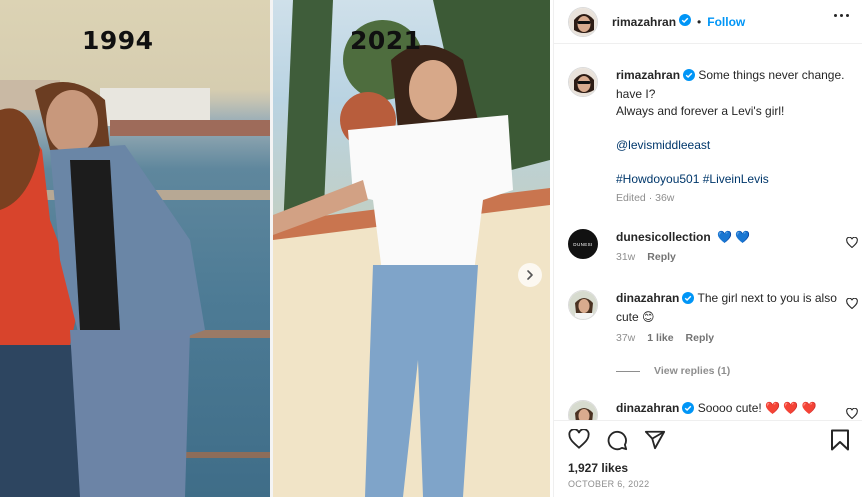  I want to click on comment-text: dinazahran Soooo cute! ❤️ ❤️ ❤️, so click(731, 409).